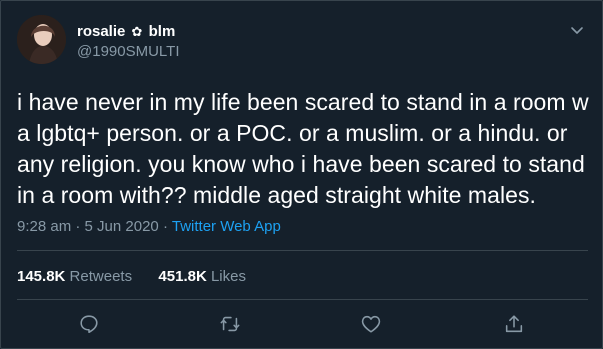 The height and width of the screenshot is (349, 603). I want to click on flower-icon: ✿, so click(137, 31).